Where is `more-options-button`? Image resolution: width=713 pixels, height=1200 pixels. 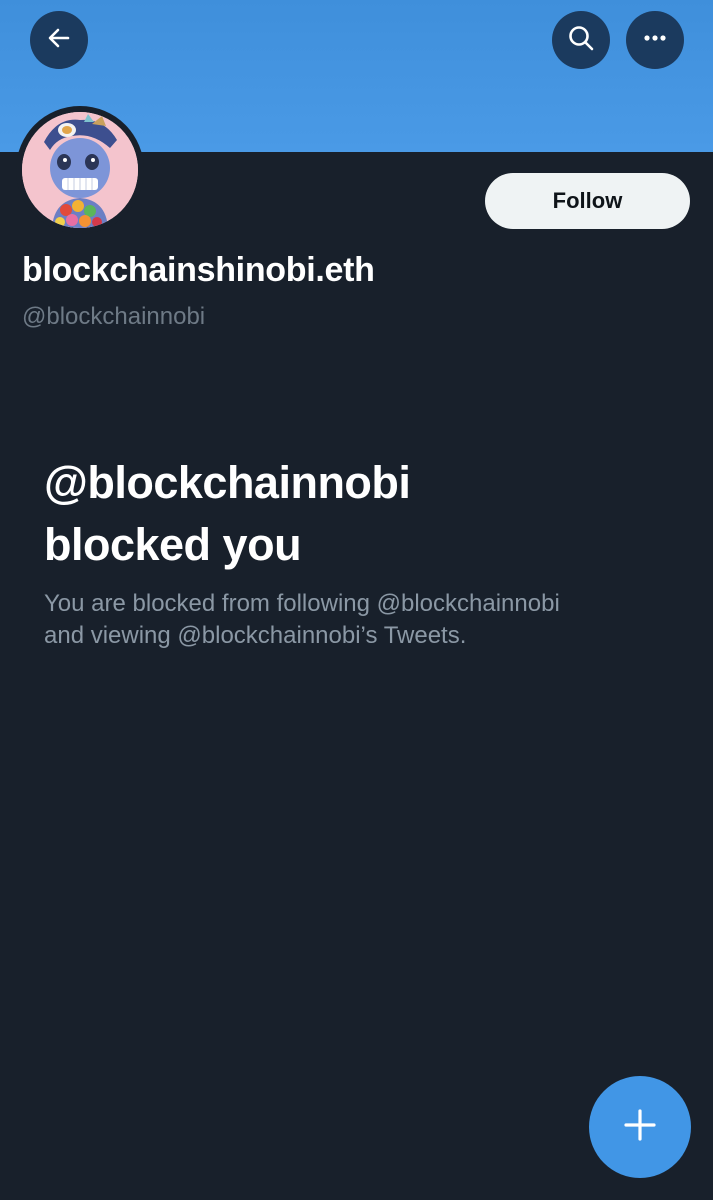 more-options-button is located at coordinates (655, 40).